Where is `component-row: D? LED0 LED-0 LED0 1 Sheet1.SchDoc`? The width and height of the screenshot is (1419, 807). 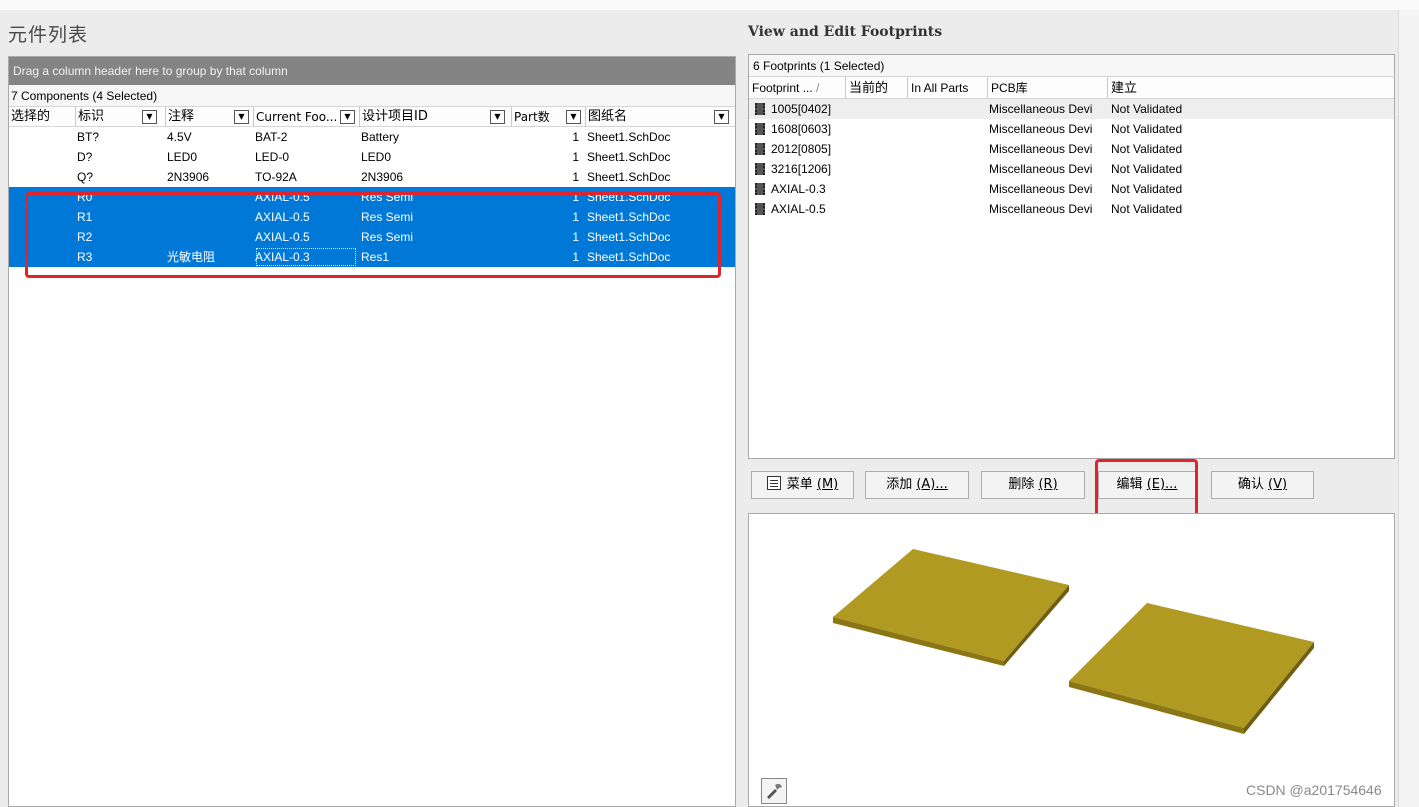 component-row: D? LED0 LED-0 LED0 1 Sheet1.SchDoc is located at coordinates (372, 157).